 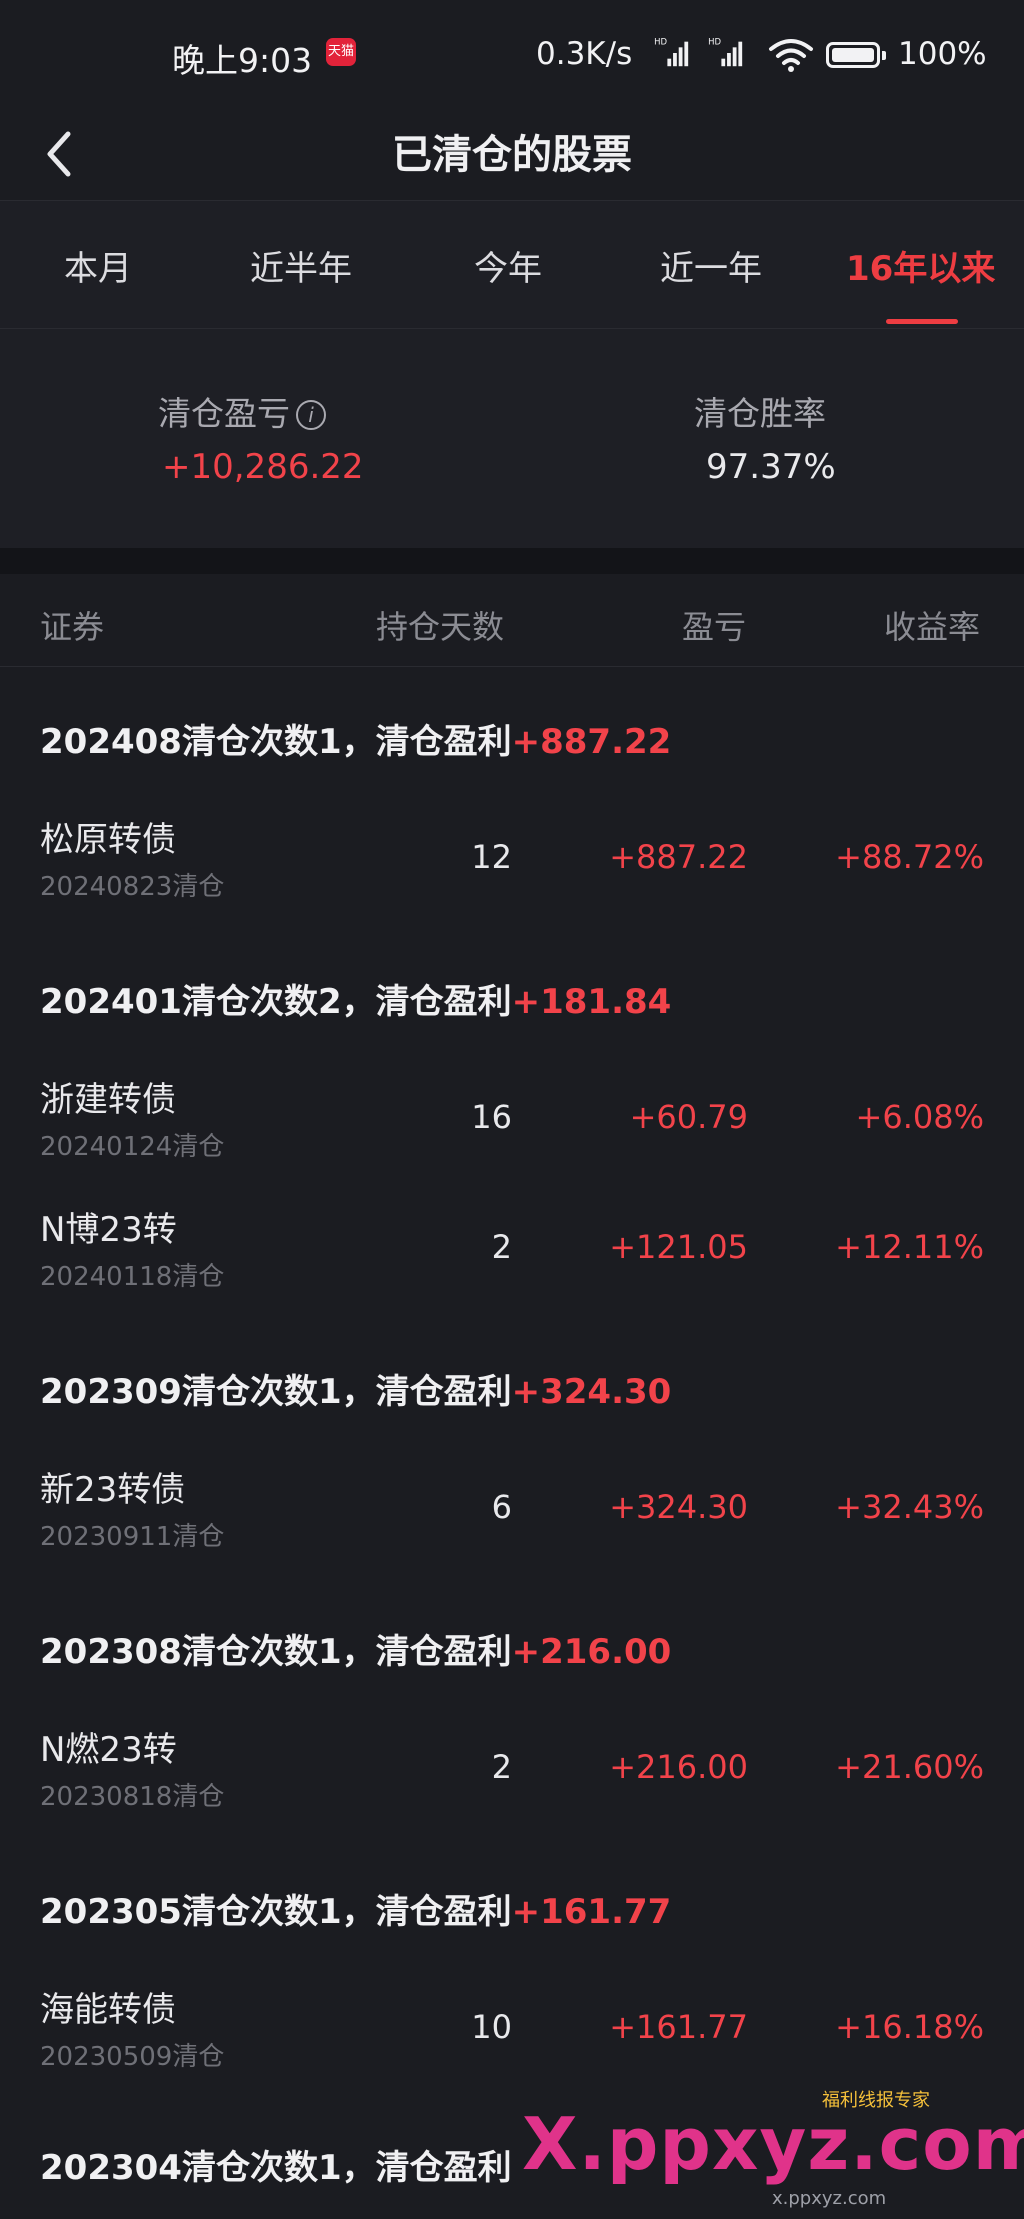 What do you see at coordinates (301, 265) in the screenshot?
I see `tab-half-year: 近半年` at bounding box center [301, 265].